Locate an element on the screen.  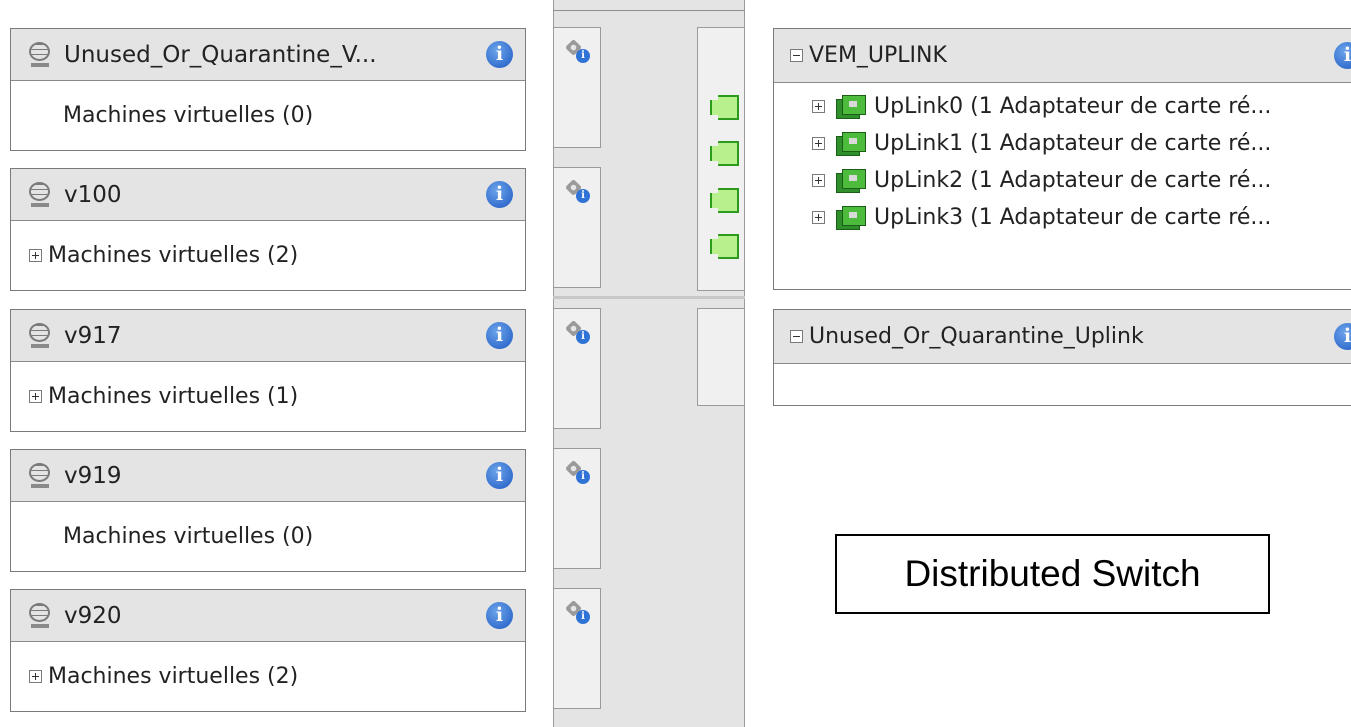
vm-list-row: Machines virtuelles (1) is located at coordinates (268, 396).